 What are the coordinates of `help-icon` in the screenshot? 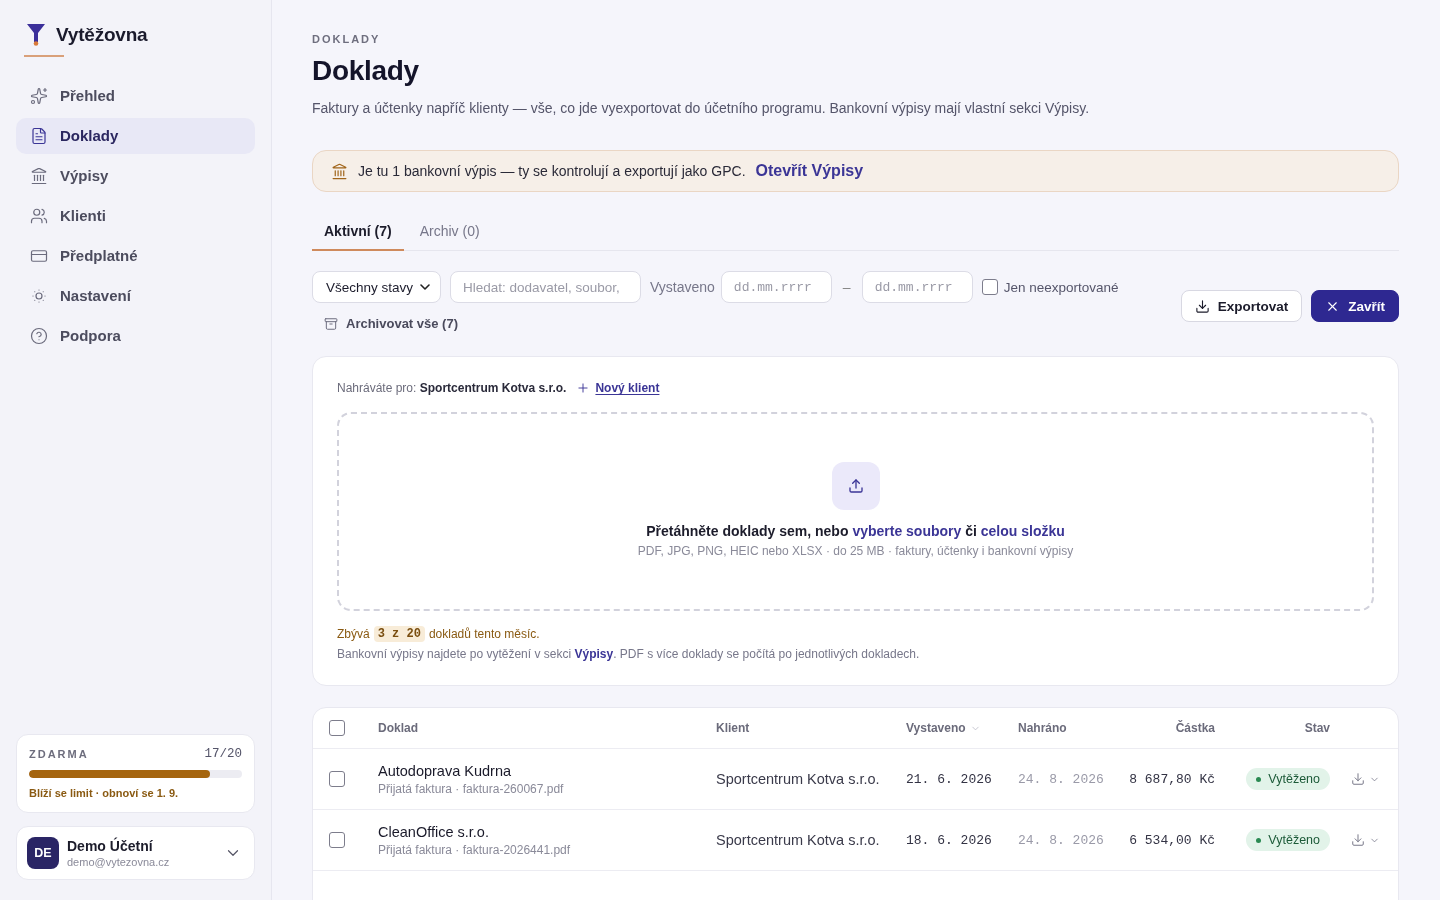 It's located at (39, 335).